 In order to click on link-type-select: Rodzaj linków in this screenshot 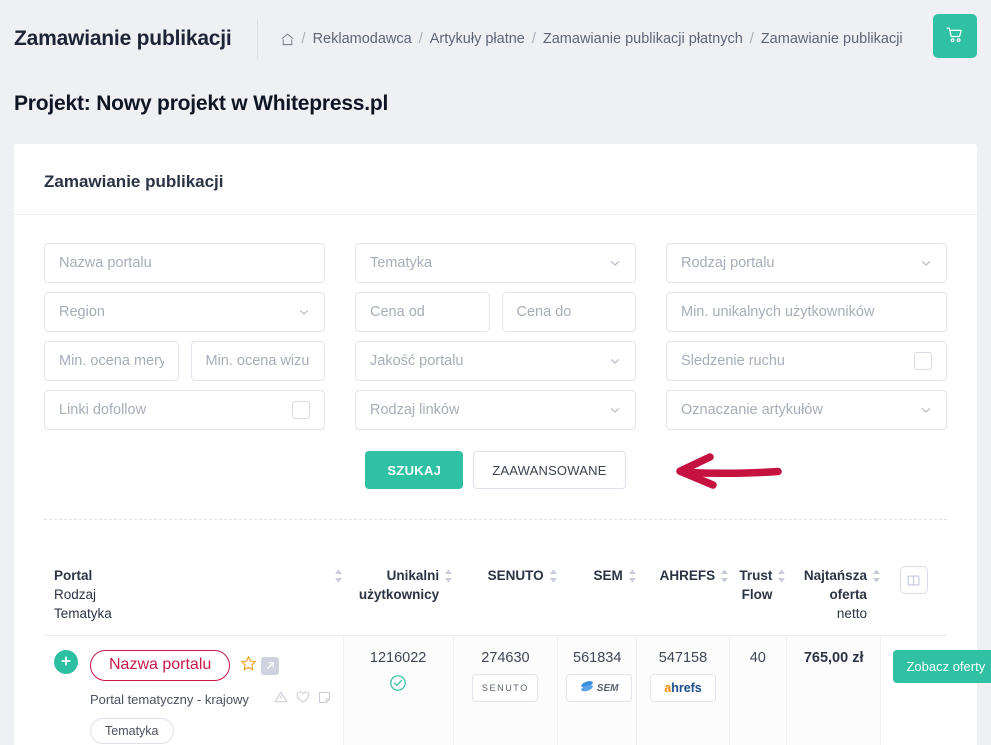, I will do `click(495, 410)`.